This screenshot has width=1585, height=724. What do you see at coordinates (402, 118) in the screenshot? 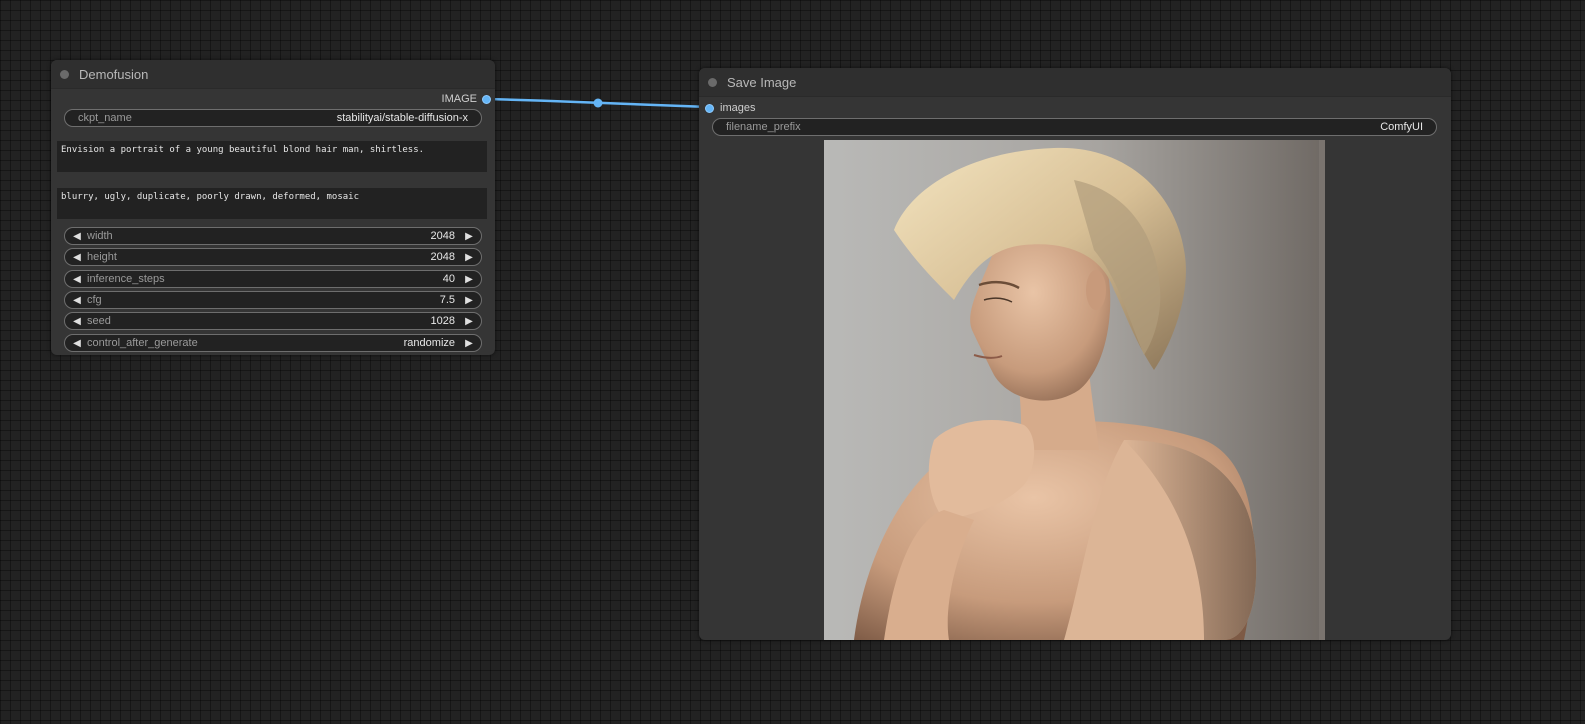
I see `combo-value: stabilityai/stable-diffusion-x` at bounding box center [402, 118].